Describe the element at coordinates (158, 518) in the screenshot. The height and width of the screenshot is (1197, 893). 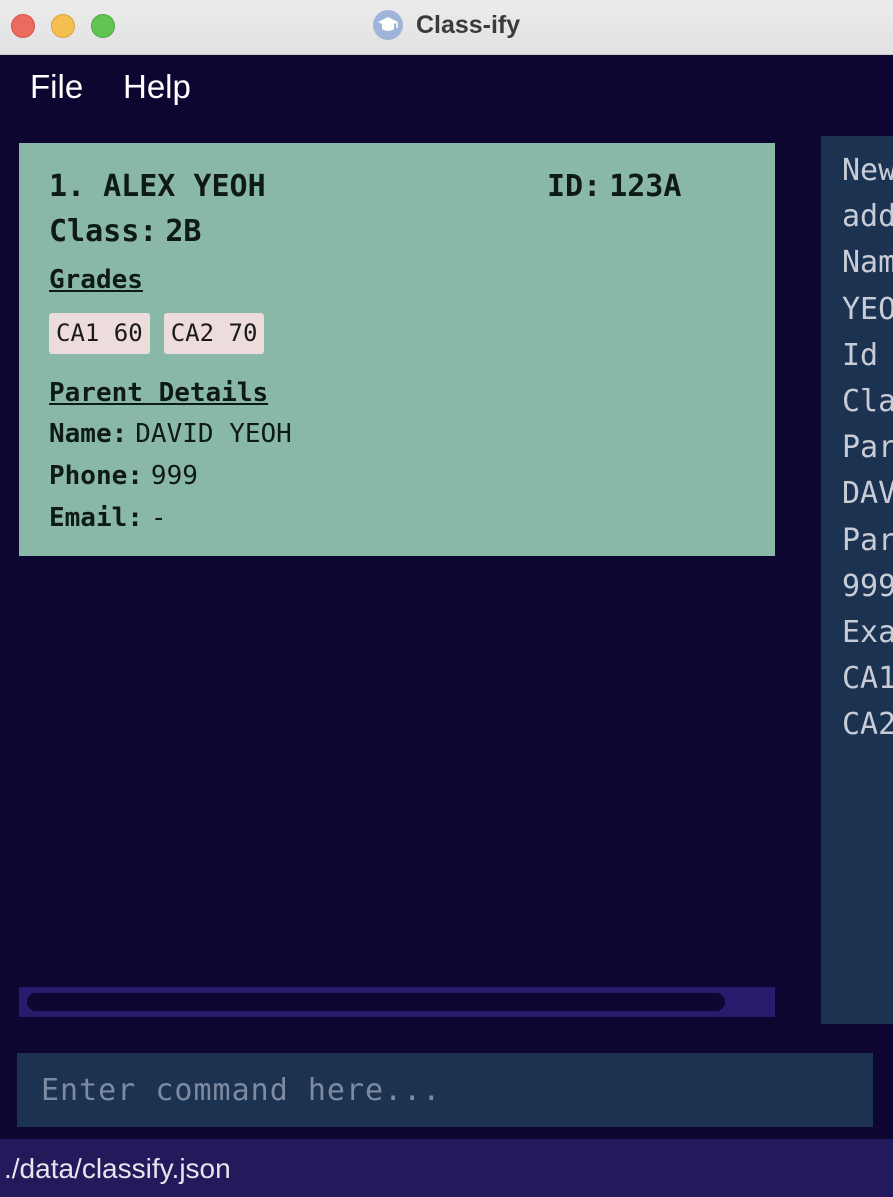
I see `parent-email: -` at that location.